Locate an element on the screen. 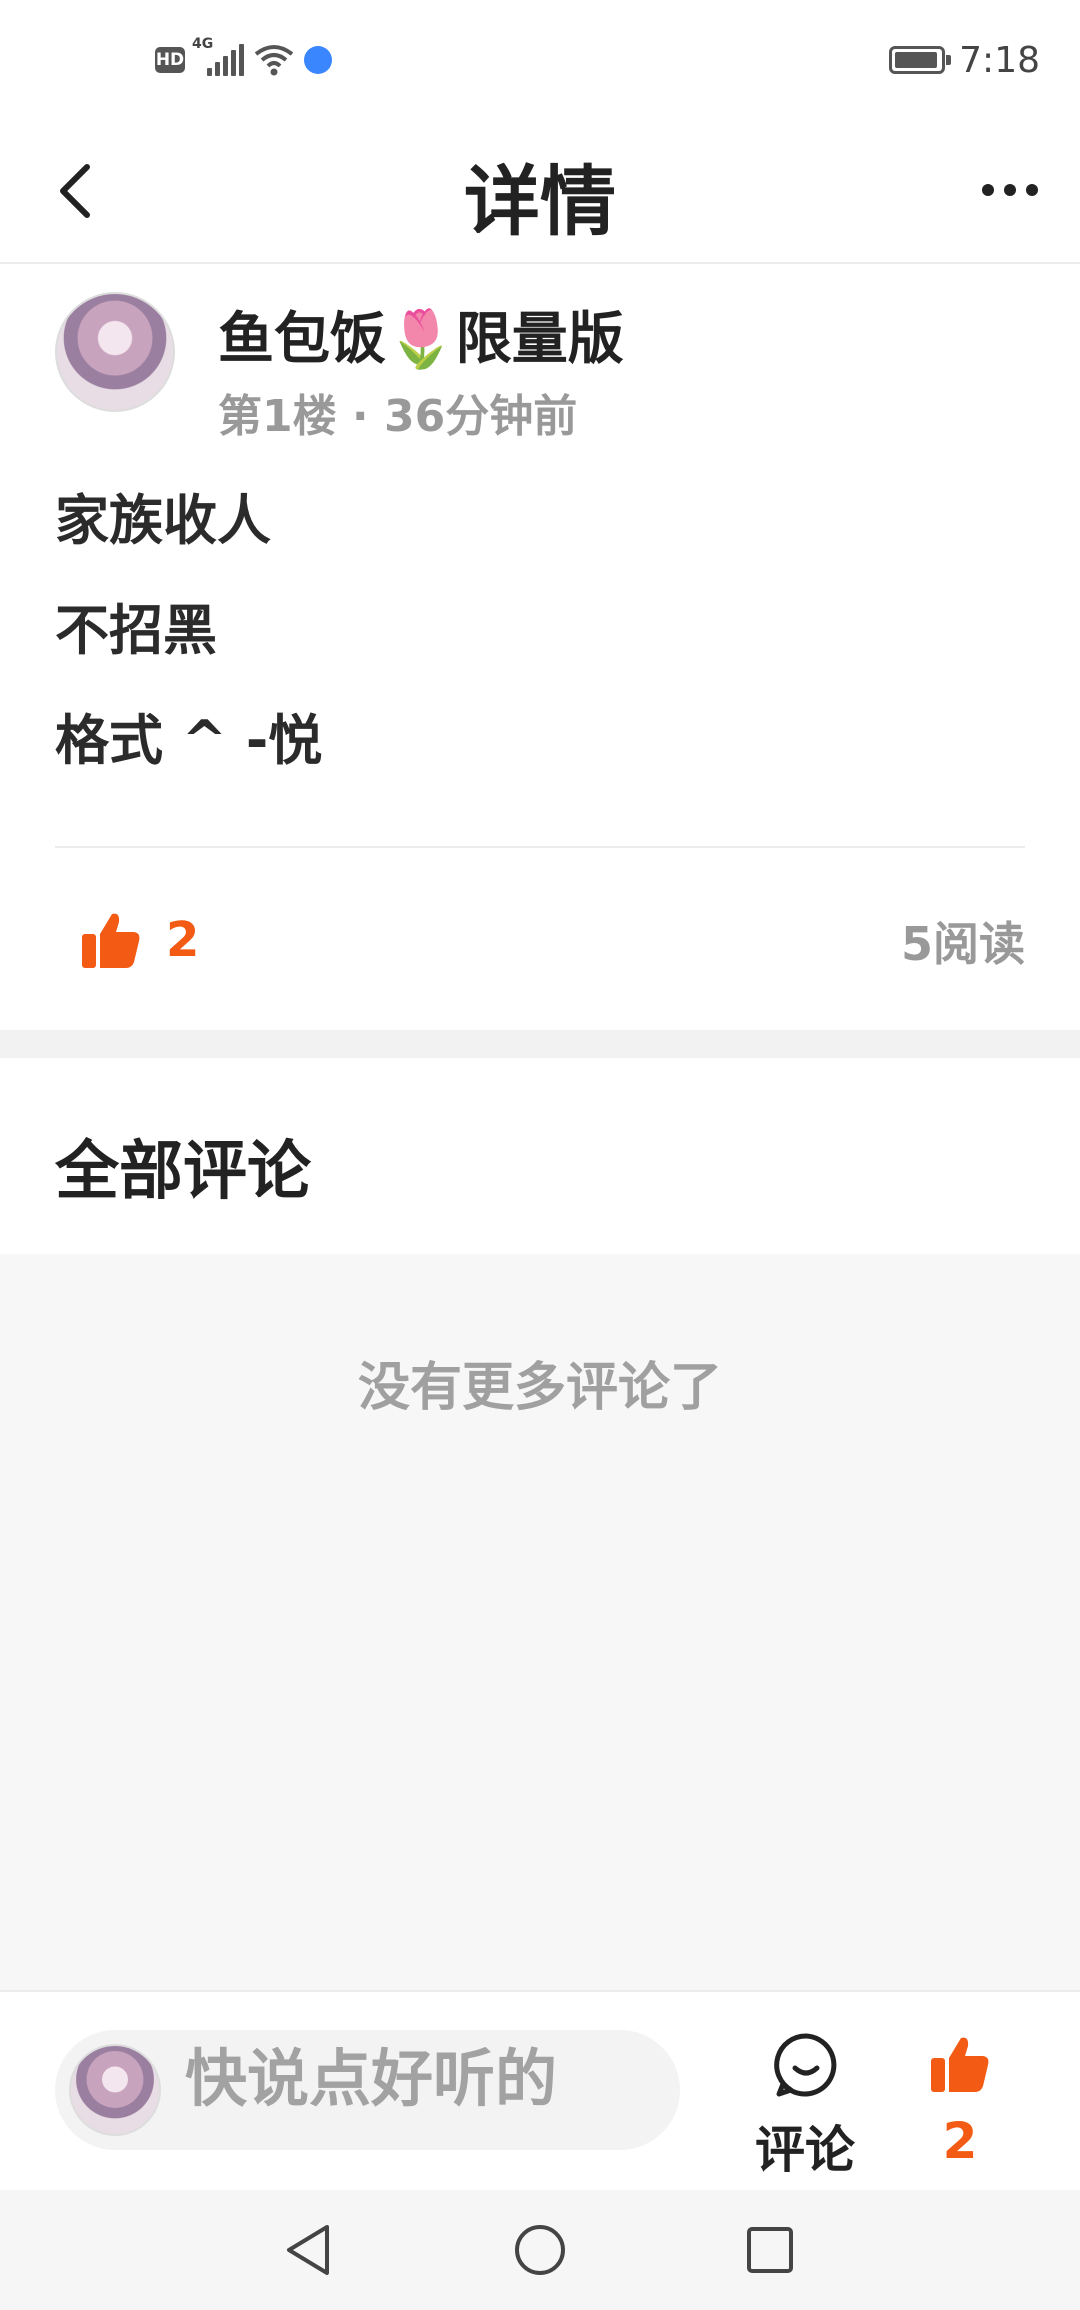 The height and width of the screenshot is (2310, 1080). comment-button-label: 评论 is located at coordinates (805, 2150).